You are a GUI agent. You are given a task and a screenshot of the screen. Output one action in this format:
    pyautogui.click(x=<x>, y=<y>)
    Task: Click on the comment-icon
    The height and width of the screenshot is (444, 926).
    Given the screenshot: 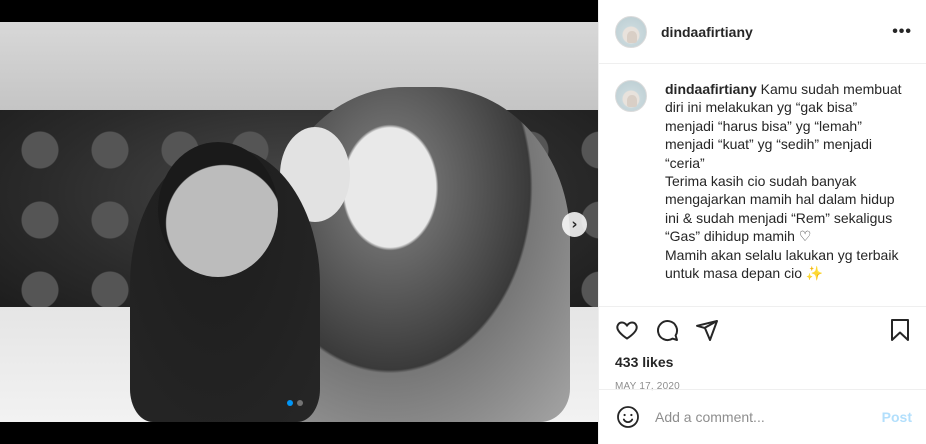 What is the action you would take?
    pyautogui.click(x=668, y=331)
    